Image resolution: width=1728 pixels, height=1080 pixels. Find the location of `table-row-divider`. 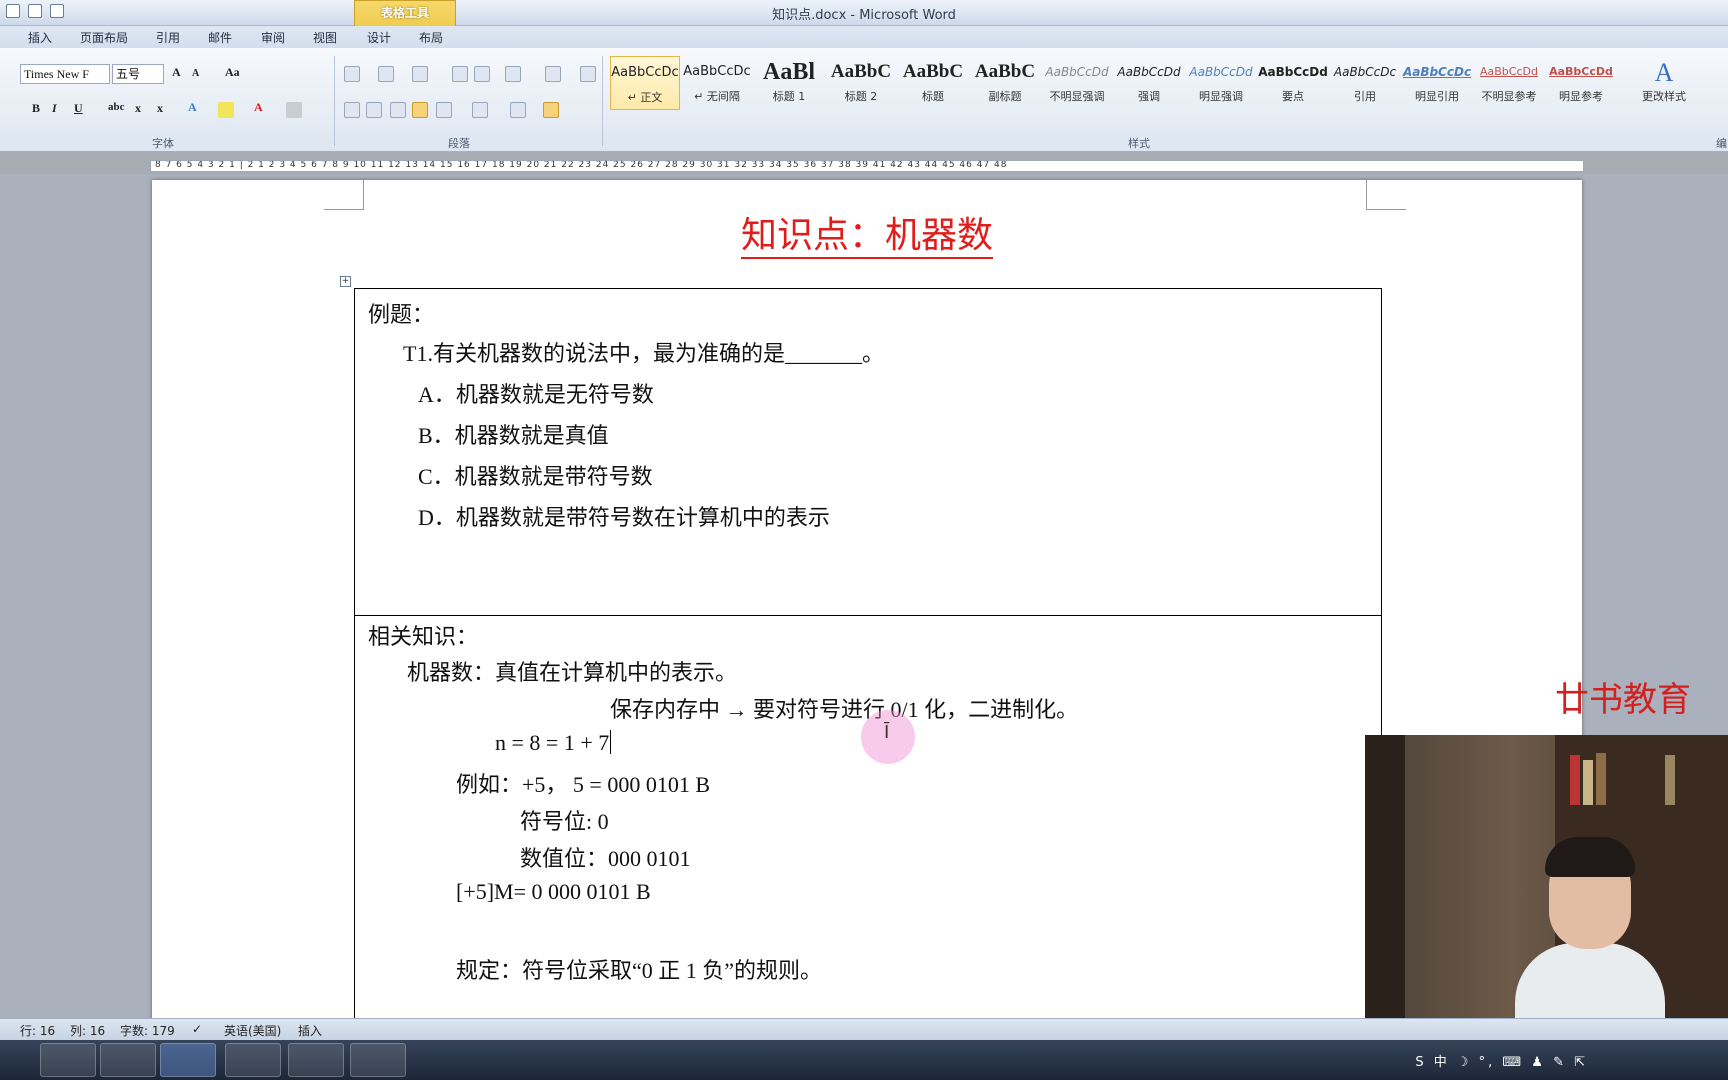

table-row-divider is located at coordinates (868, 615).